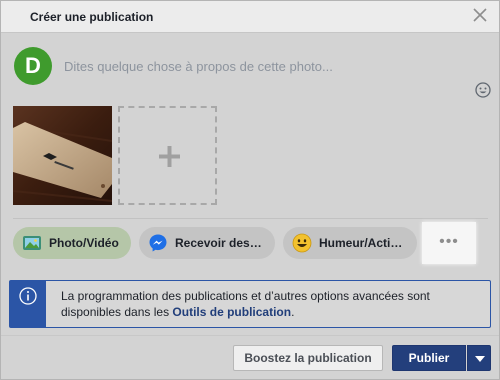 The height and width of the screenshot is (380, 500). Describe the element at coordinates (33, 66) in the screenshot. I see `avatar: D` at that location.